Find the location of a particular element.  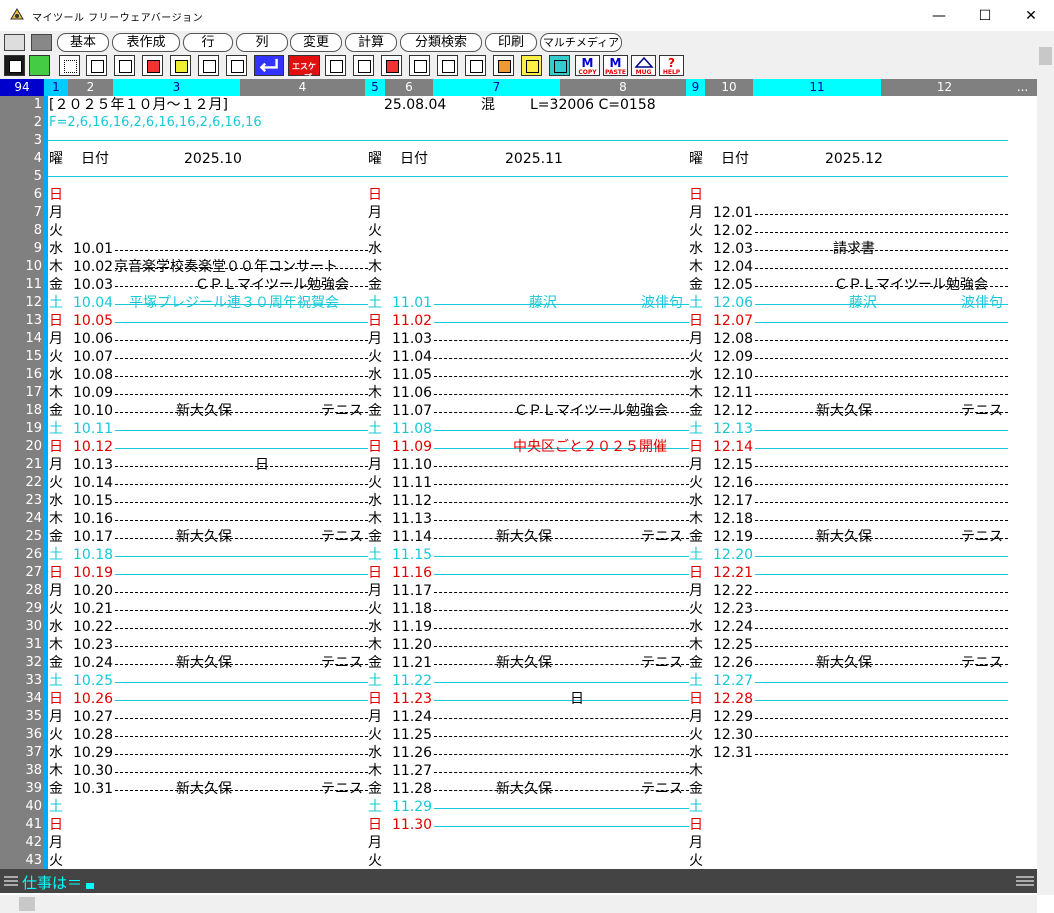

date-cell: 11.15 is located at coordinates (412, 555).